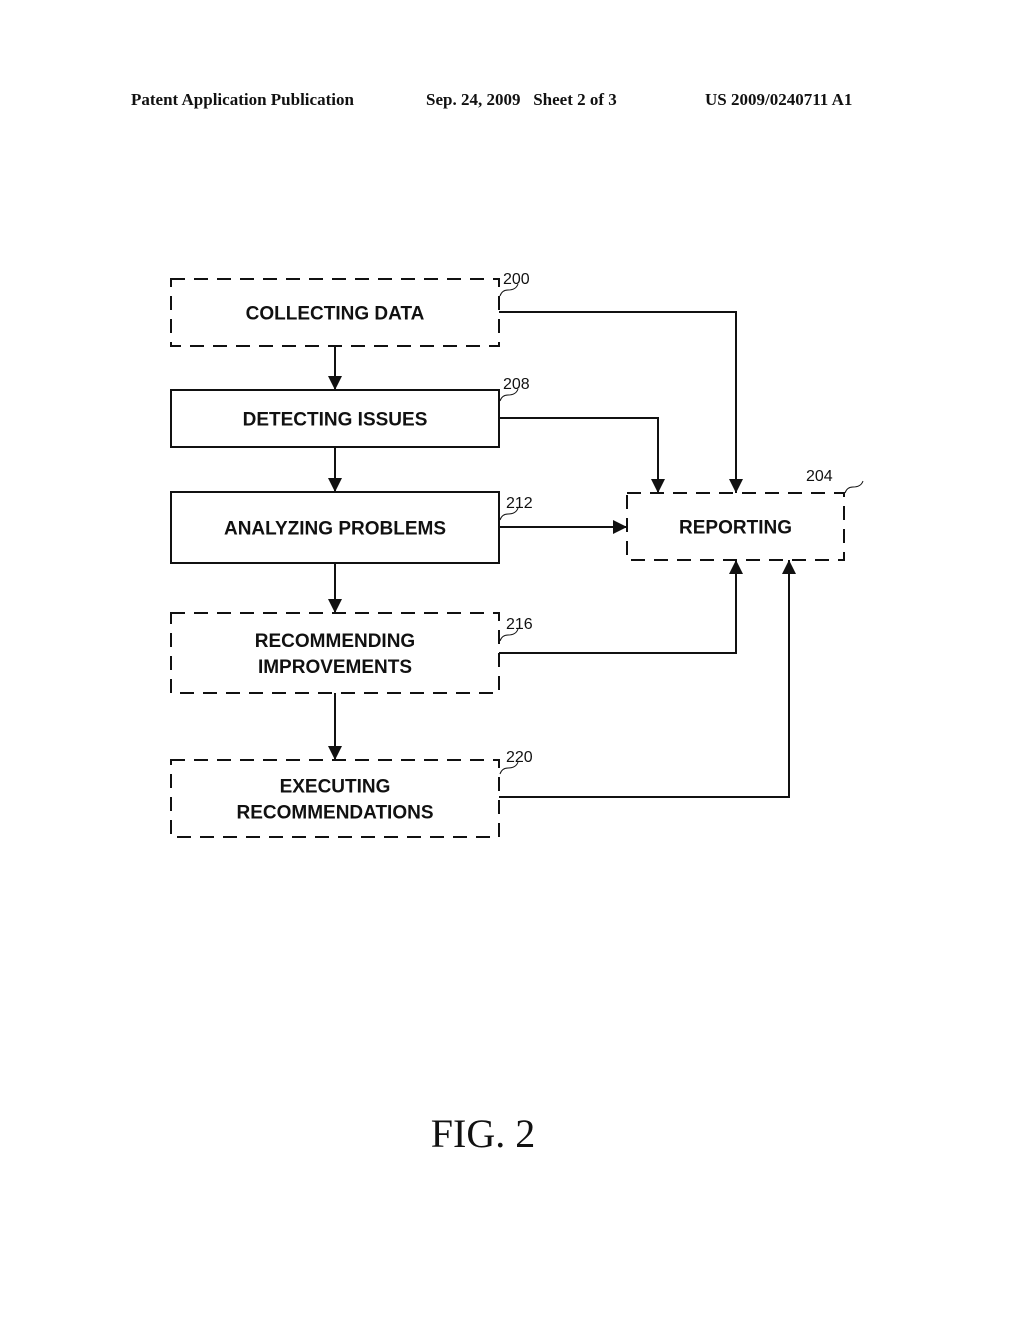  What do you see at coordinates (519, 624) in the screenshot?
I see `reference-numeral: 216` at bounding box center [519, 624].